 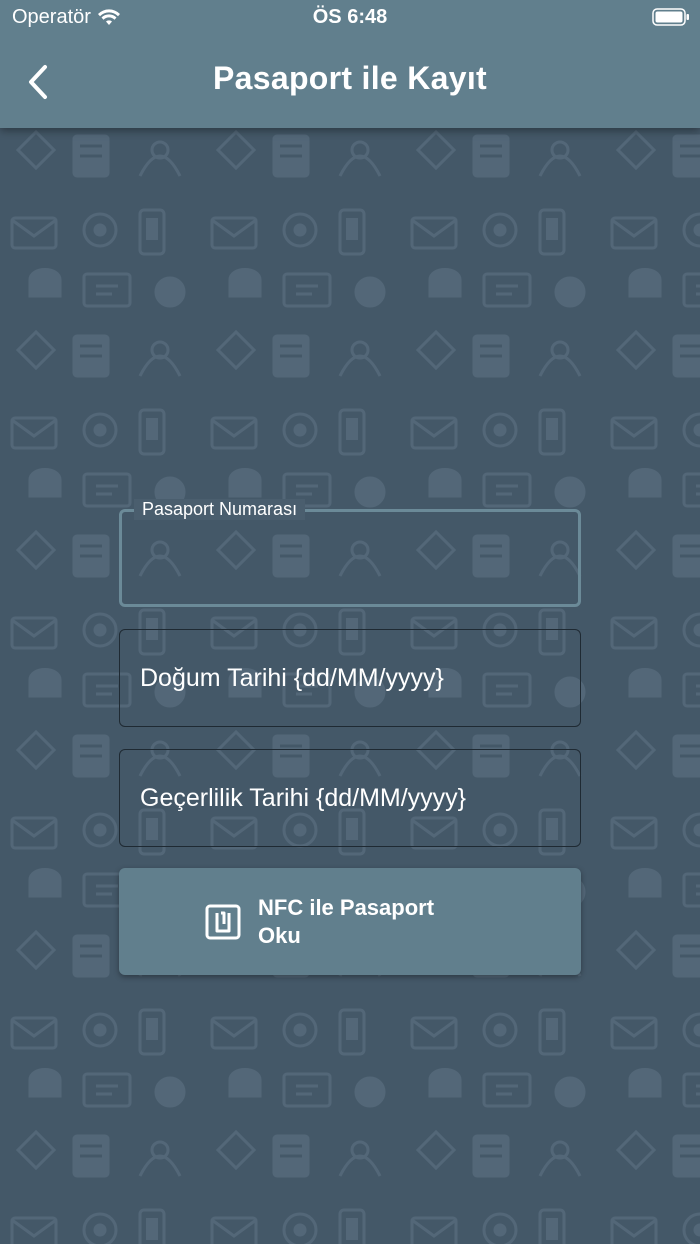 What do you see at coordinates (223, 922) in the screenshot?
I see `nfc-icon` at bounding box center [223, 922].